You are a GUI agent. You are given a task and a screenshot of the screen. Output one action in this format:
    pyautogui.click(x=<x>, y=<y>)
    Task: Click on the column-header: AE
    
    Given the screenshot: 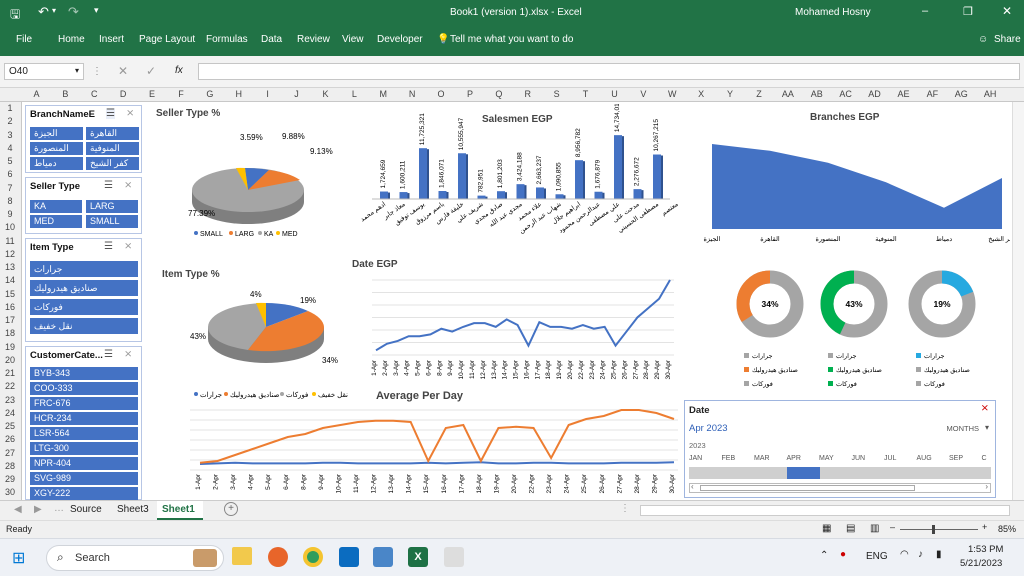 What is the action you would take?
    pyautogui.click(x=903, y=94)
    